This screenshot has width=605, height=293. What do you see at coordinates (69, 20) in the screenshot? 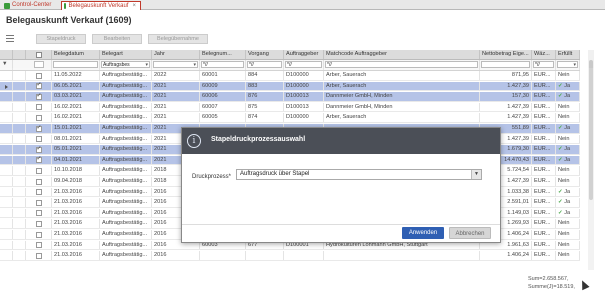
I see `page-title: Belegauskunft Verkauf (1609)` at bounding box center [69, 20].